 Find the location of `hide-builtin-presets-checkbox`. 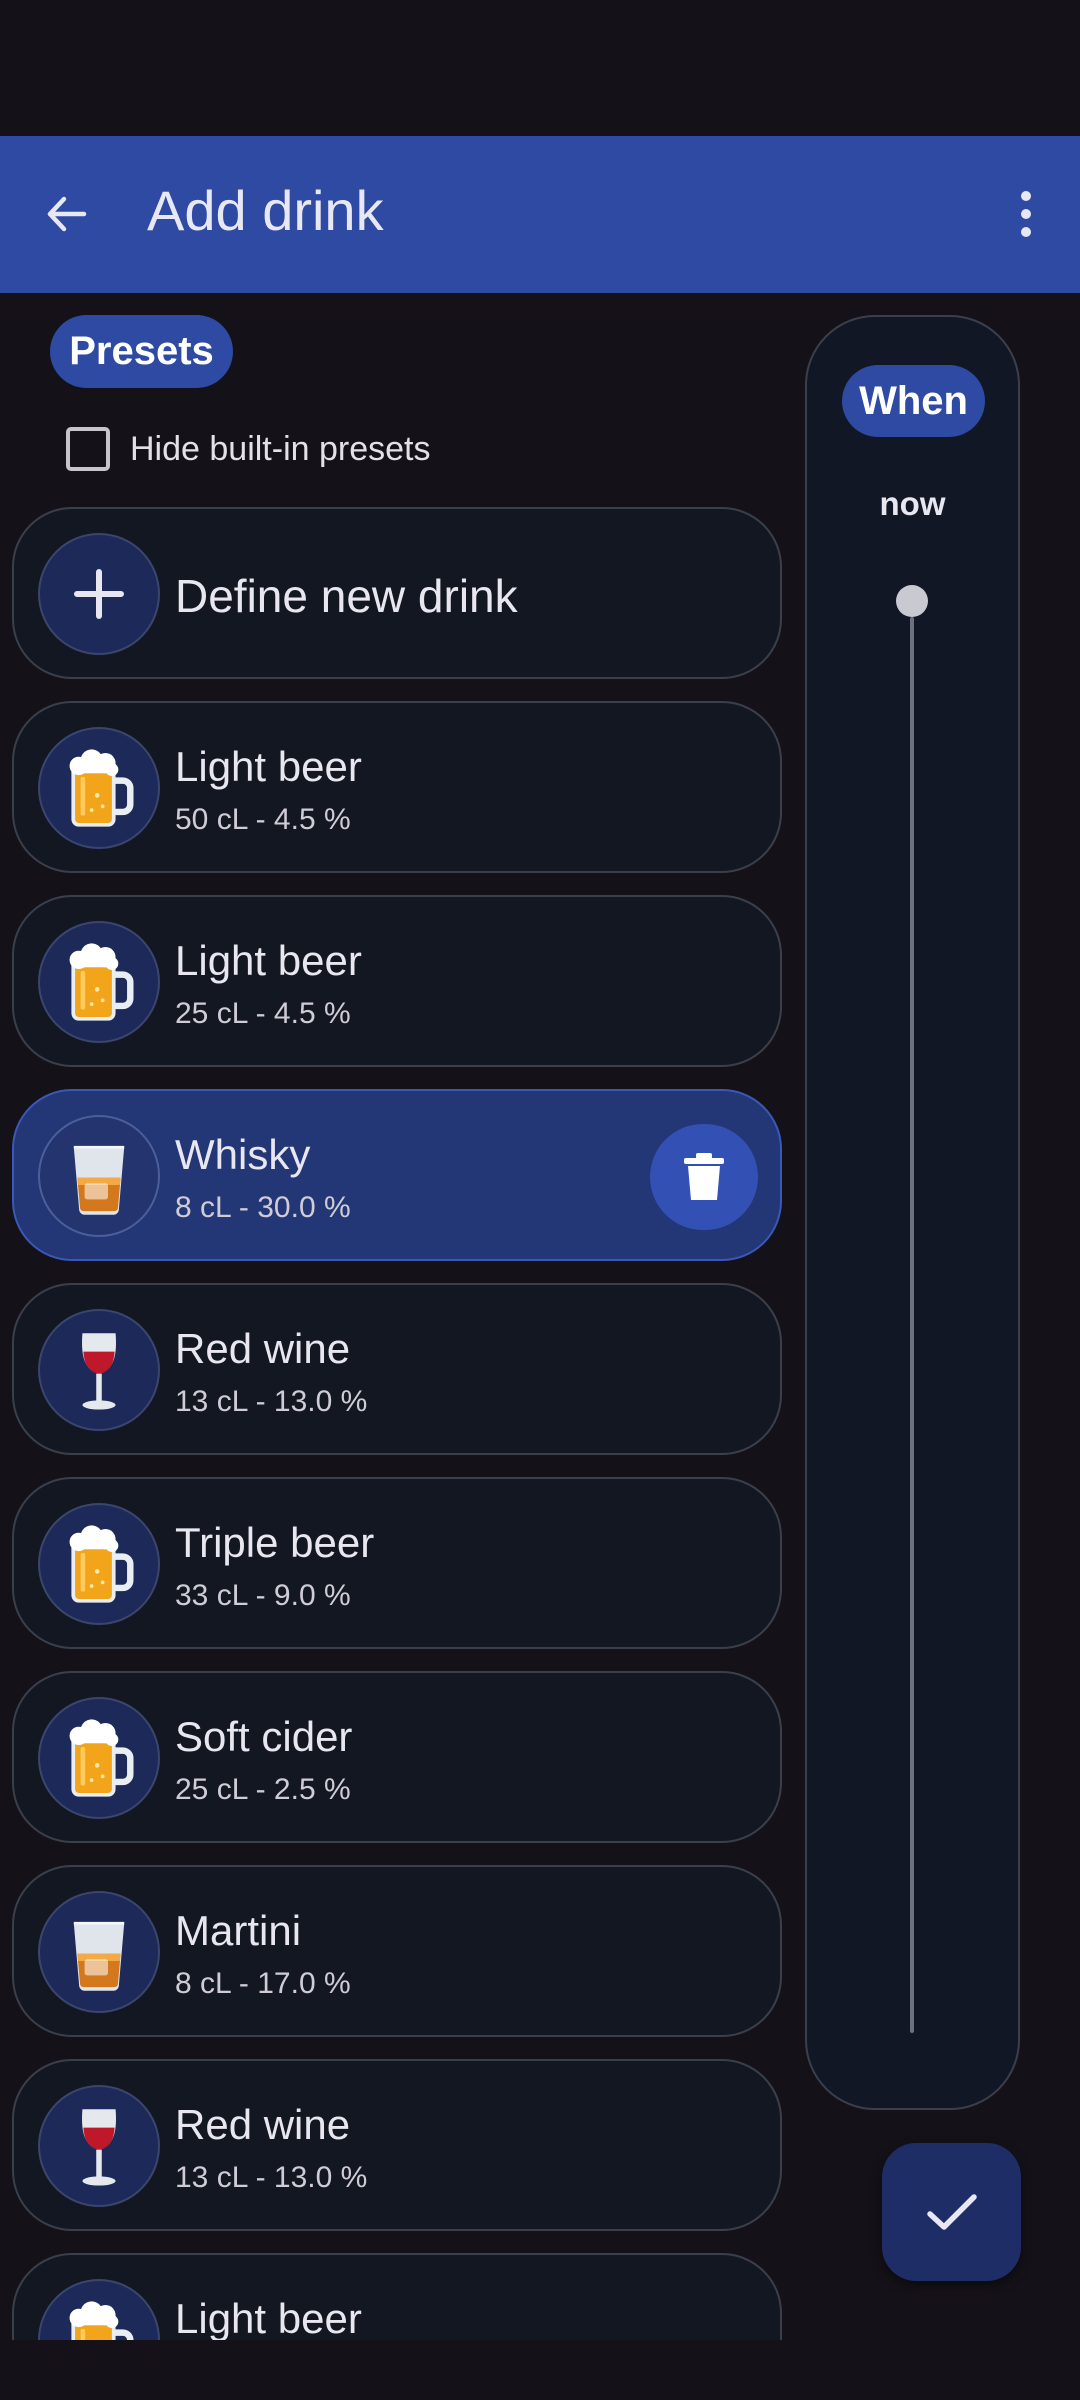

hide-builtin-presets-checkbox is located at coordinates (88, 449).